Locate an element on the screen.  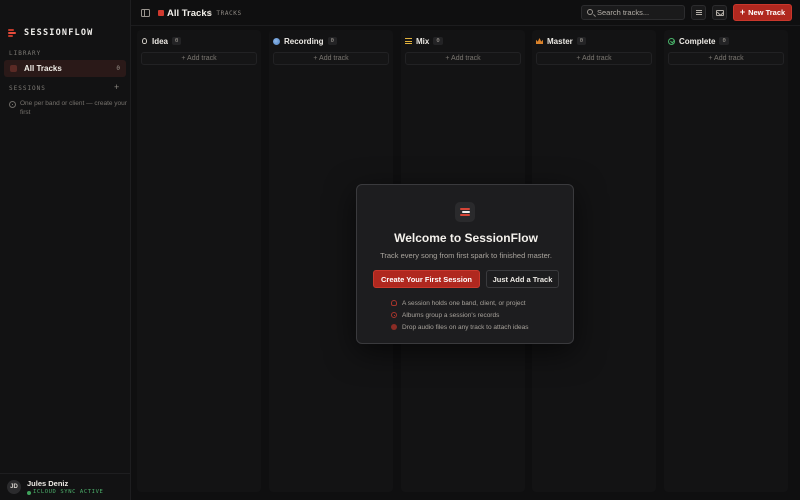
search-box is located at coordinates (633, 12).